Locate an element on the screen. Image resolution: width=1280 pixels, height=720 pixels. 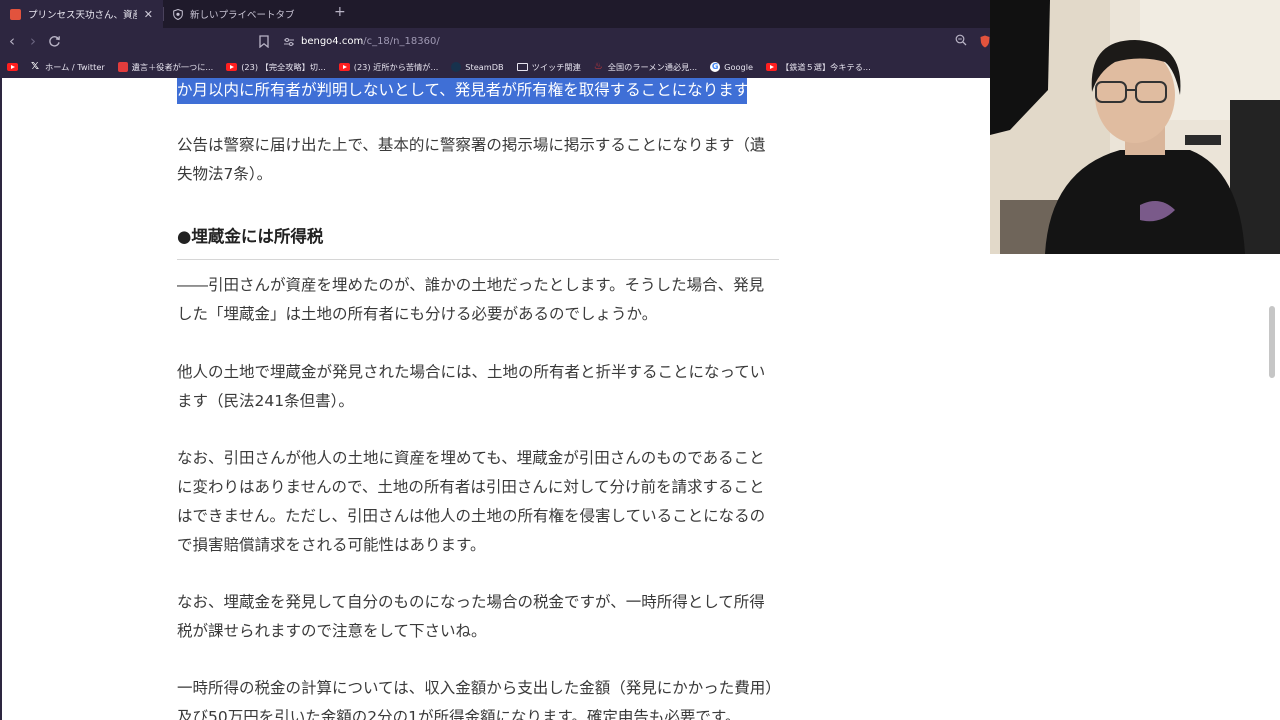
forward-icon: › is located at coordinates (33, 41).